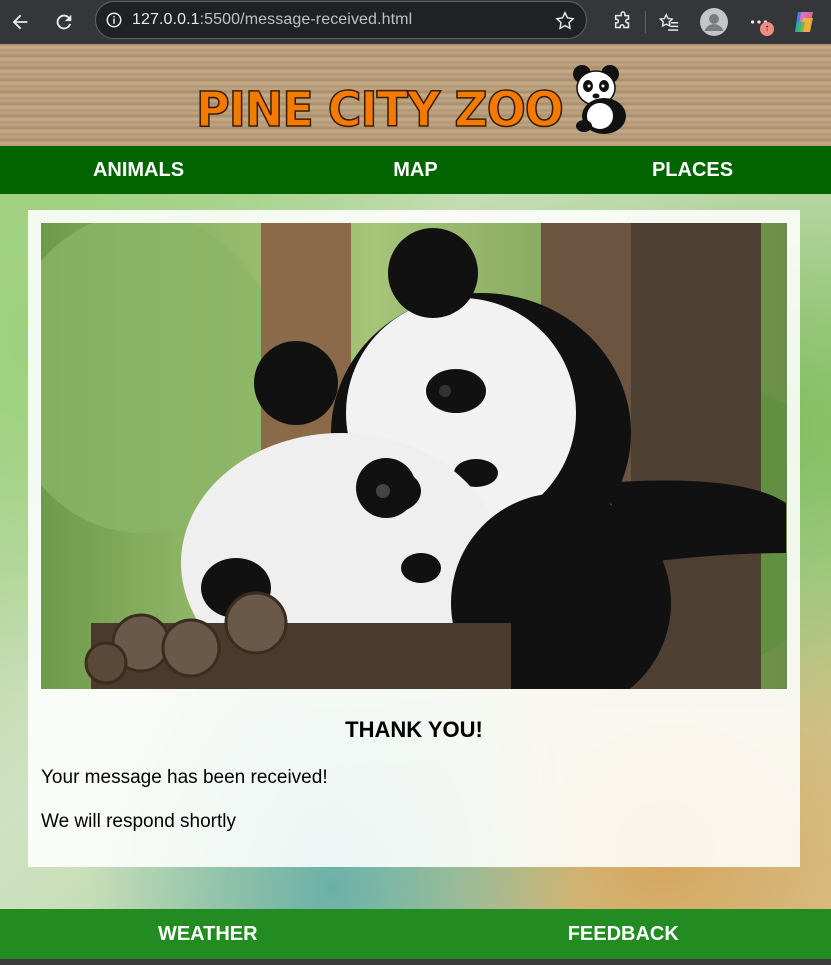 Image resolution: width=831 pixels, height=965 pixels. What do you see at coordinates (208, 934) in the screenshot?
I see `footer-weather-link: WEATHER` at bounding box center [208, 934].